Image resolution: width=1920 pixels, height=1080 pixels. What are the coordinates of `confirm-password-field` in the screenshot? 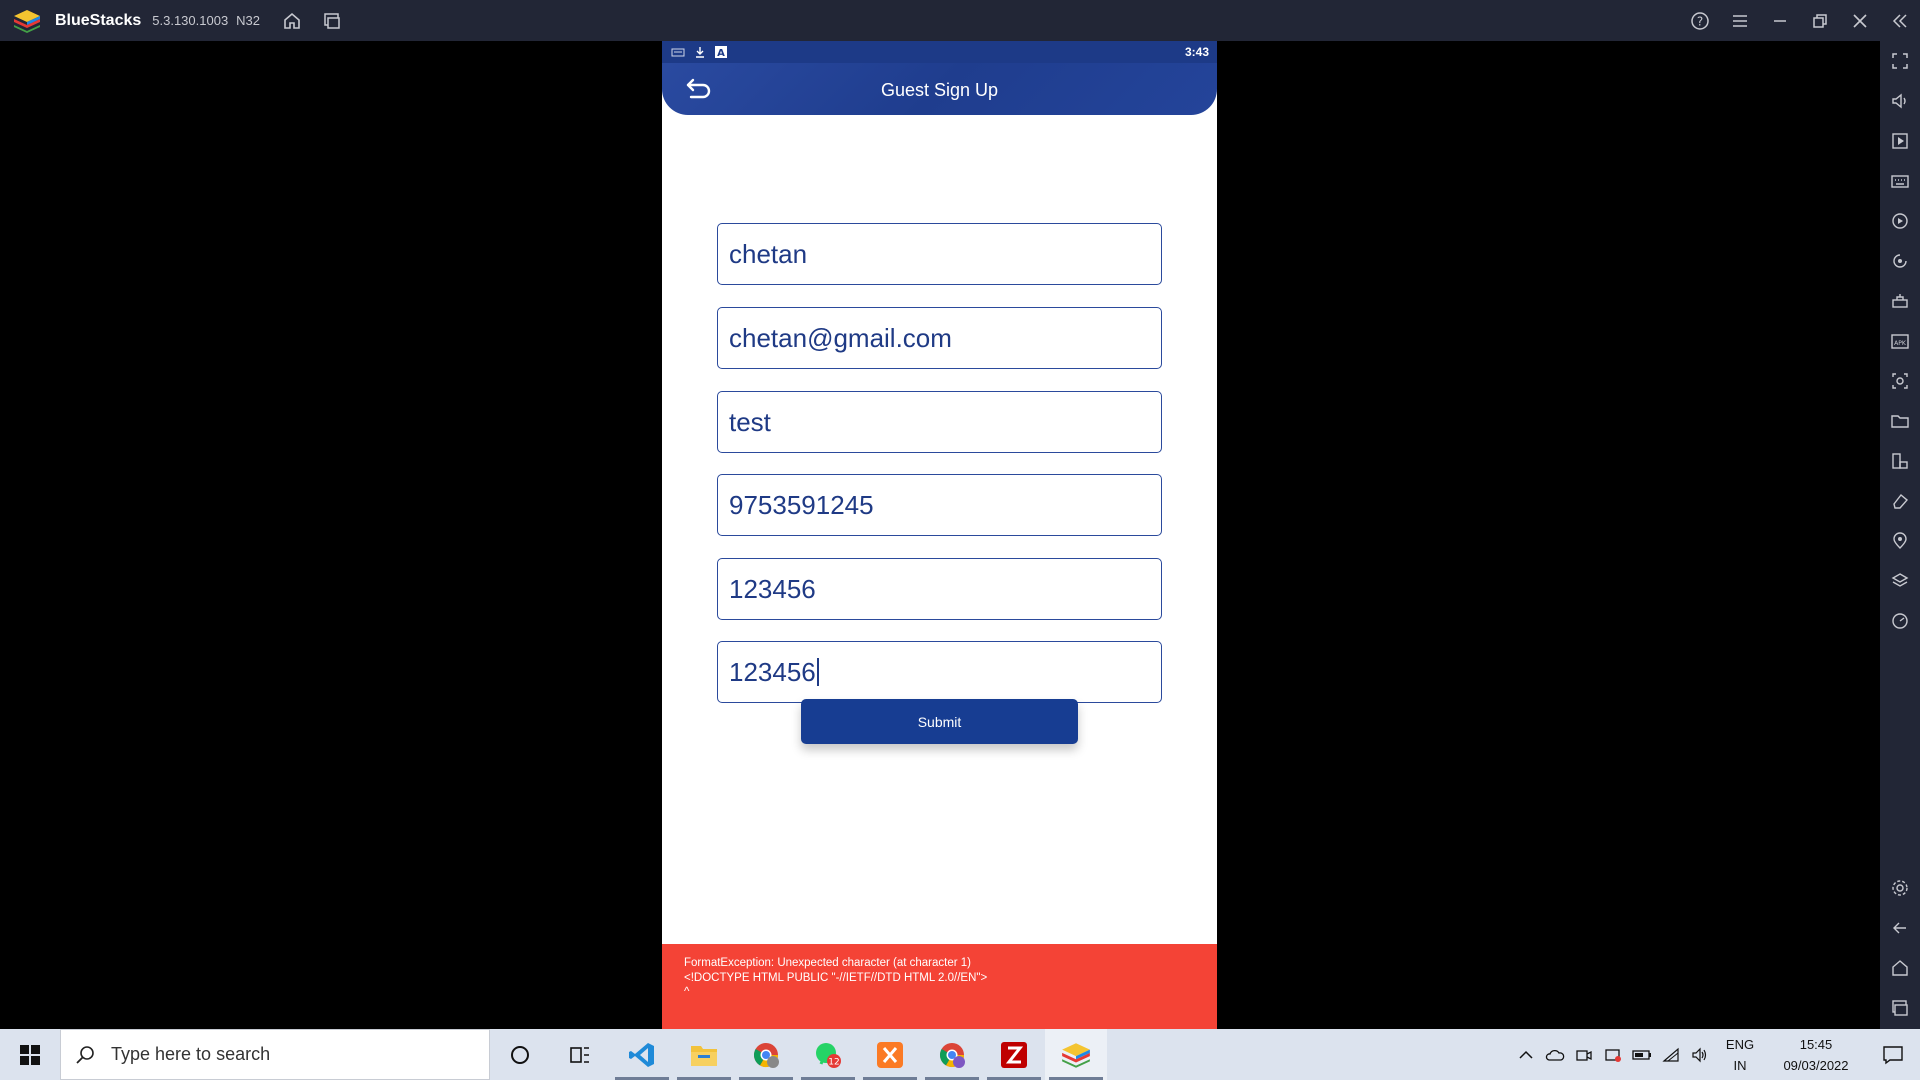 It's located at (939, 672).